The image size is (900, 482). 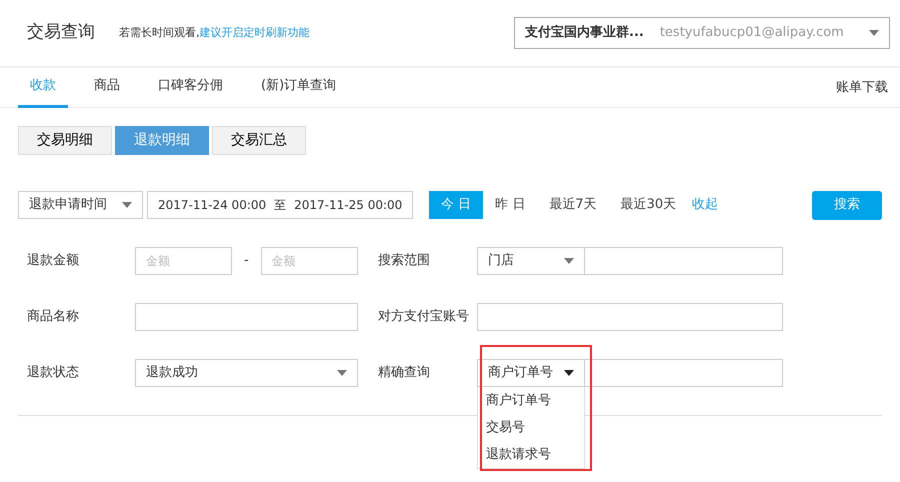 I want to click on dropdown-option: 交易号, so click(x=531, y=427).